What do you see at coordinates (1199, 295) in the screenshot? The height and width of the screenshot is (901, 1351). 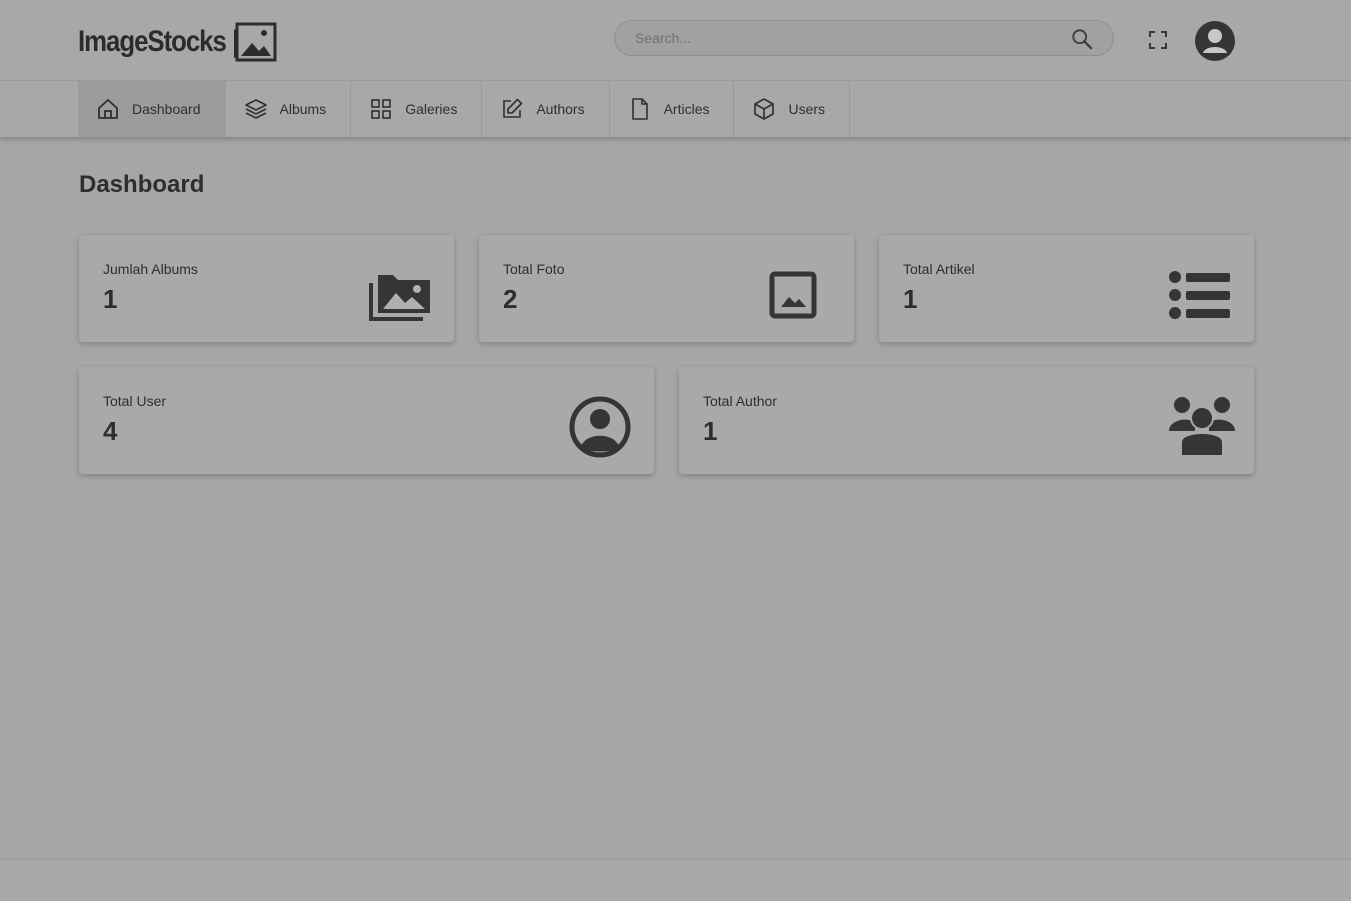 I see `list-icon` at bounding box center [1199, 295].